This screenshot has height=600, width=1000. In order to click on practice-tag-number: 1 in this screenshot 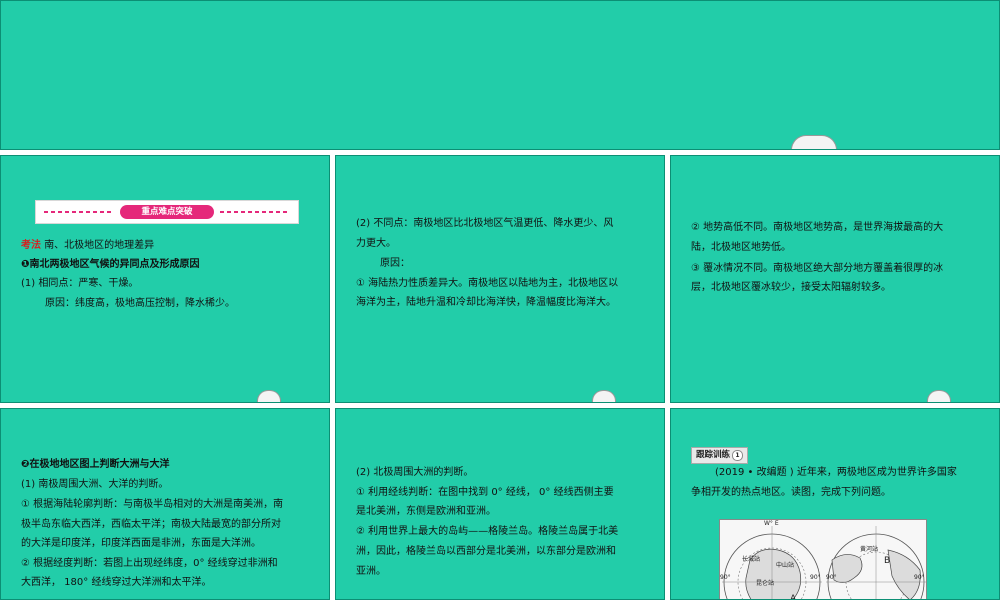, I will do `click(738, 455)`.